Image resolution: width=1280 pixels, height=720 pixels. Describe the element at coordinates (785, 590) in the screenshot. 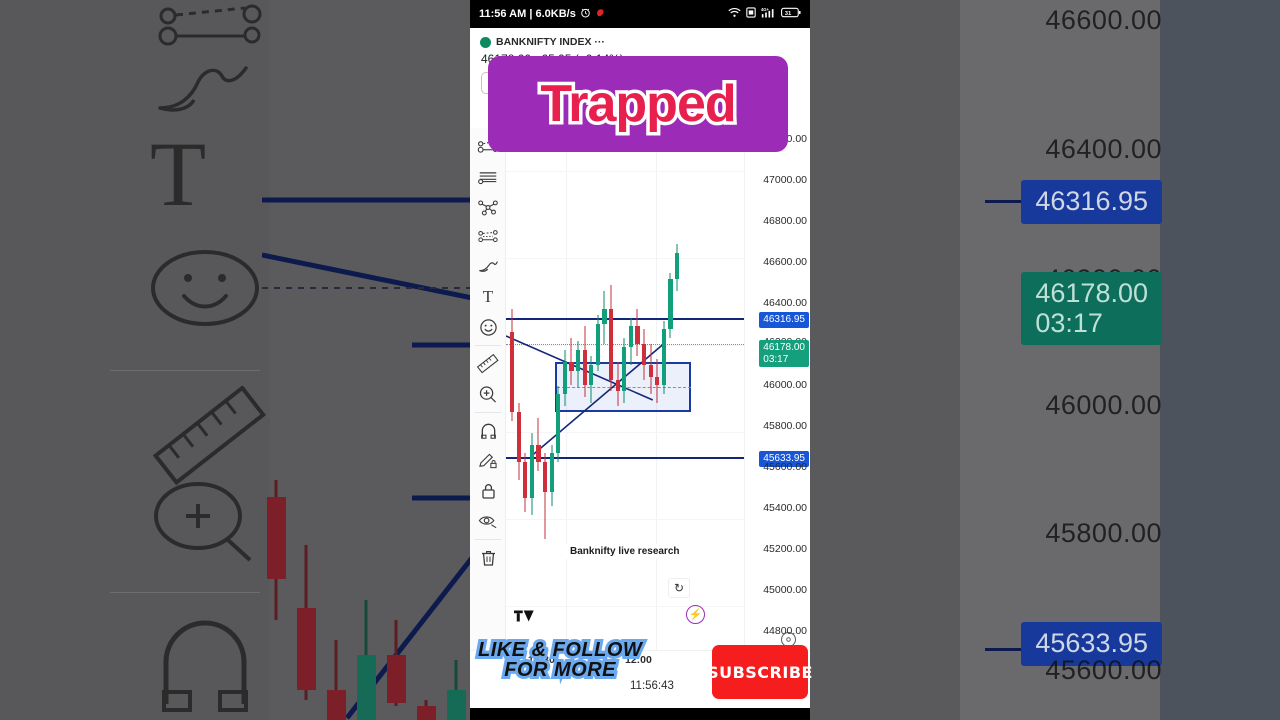

I see `price-tick: 45000.00` at that location.